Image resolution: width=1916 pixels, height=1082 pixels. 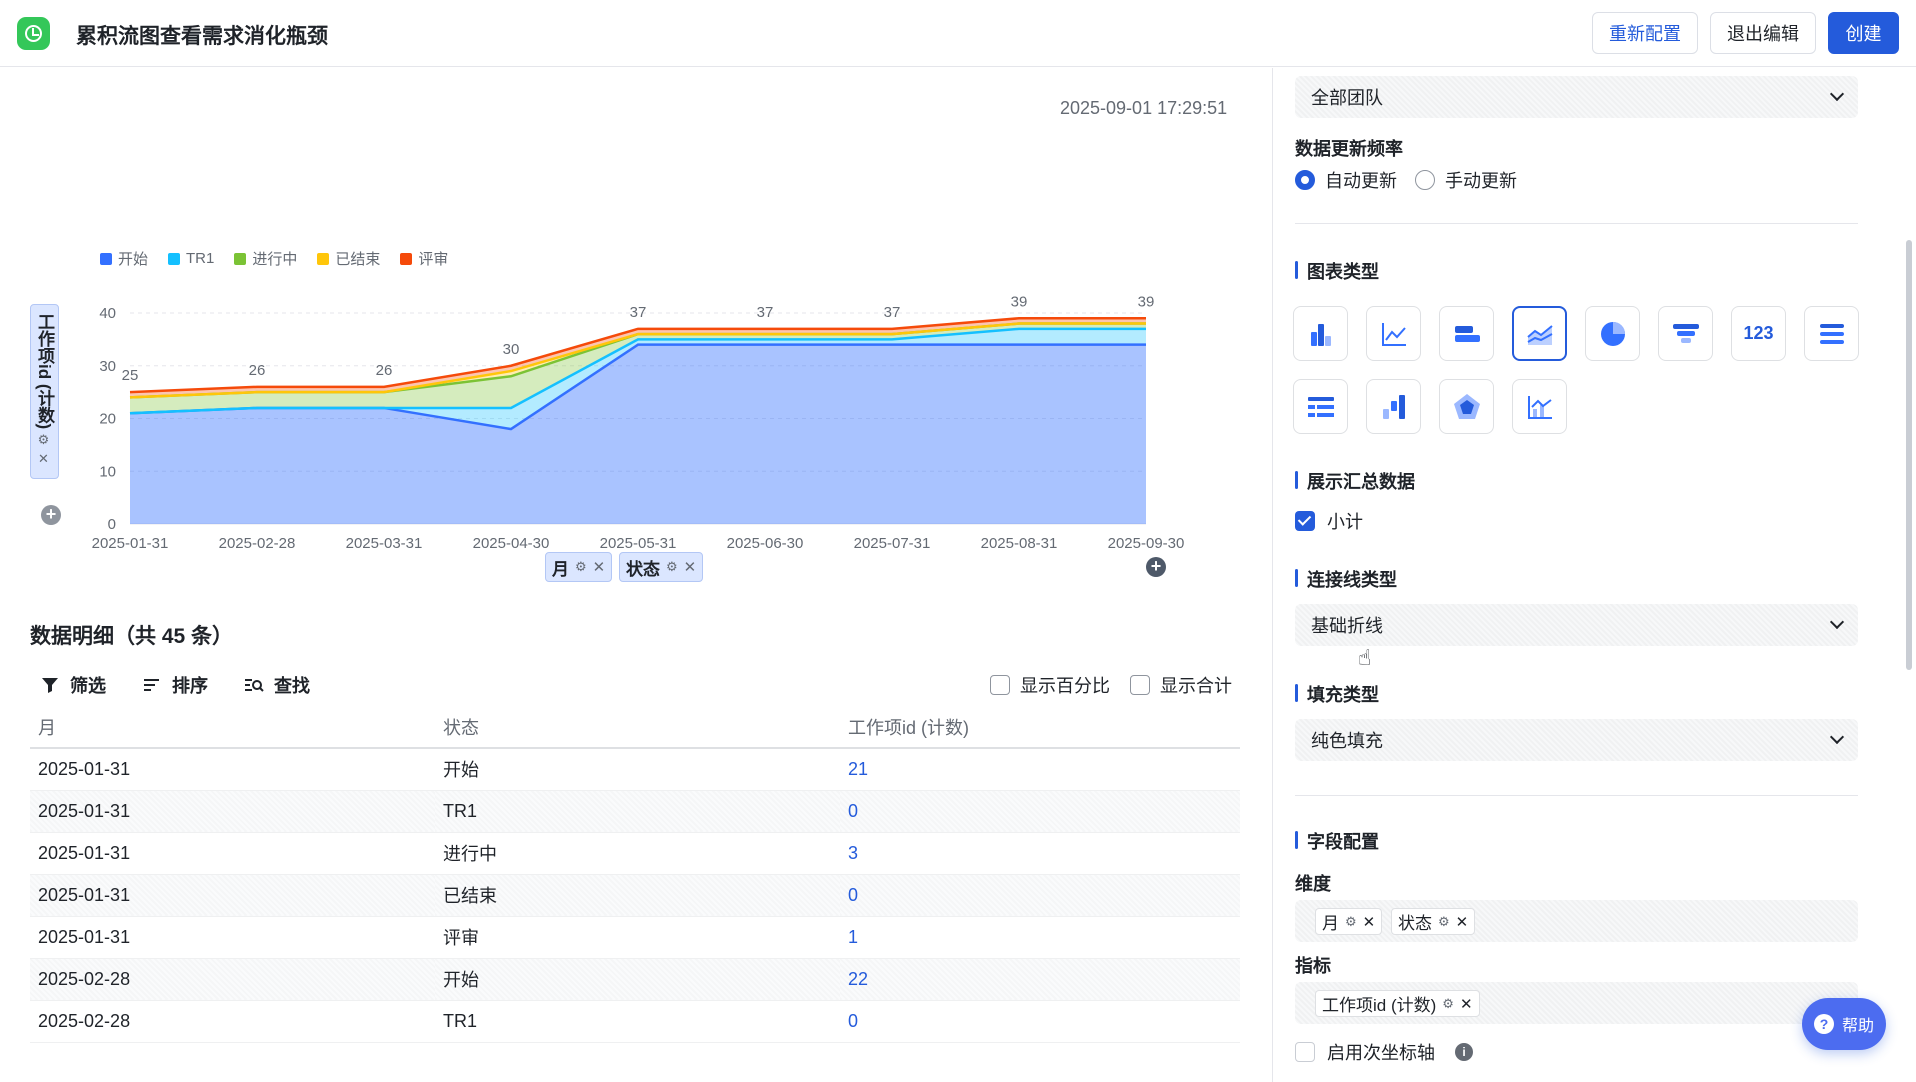 I want to click on month-cell: 2025-01-31, so click(x=232, y=769).